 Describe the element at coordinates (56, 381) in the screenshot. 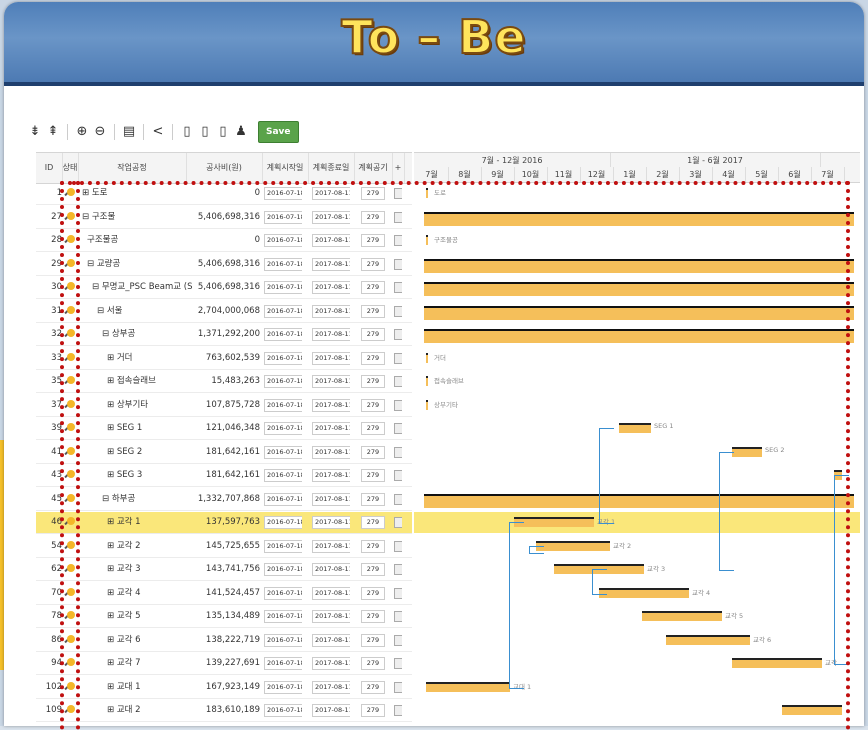

I see `row-id: 35` at that location.